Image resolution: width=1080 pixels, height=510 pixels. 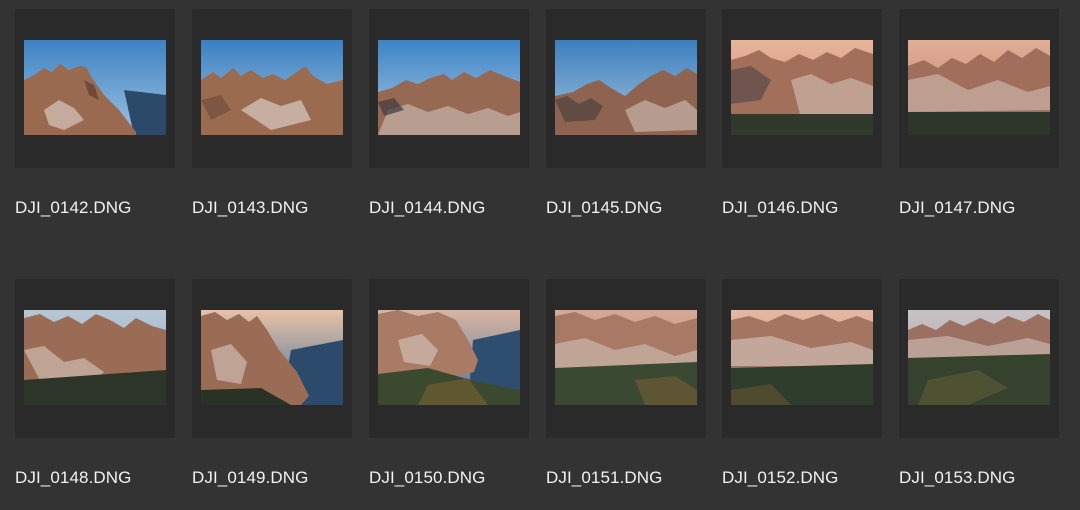 What do you see at coordinates (100, 208) in the screenshot?
I see `file-name-label: DJI_0142.DNG` at bounding box center [100, 208].